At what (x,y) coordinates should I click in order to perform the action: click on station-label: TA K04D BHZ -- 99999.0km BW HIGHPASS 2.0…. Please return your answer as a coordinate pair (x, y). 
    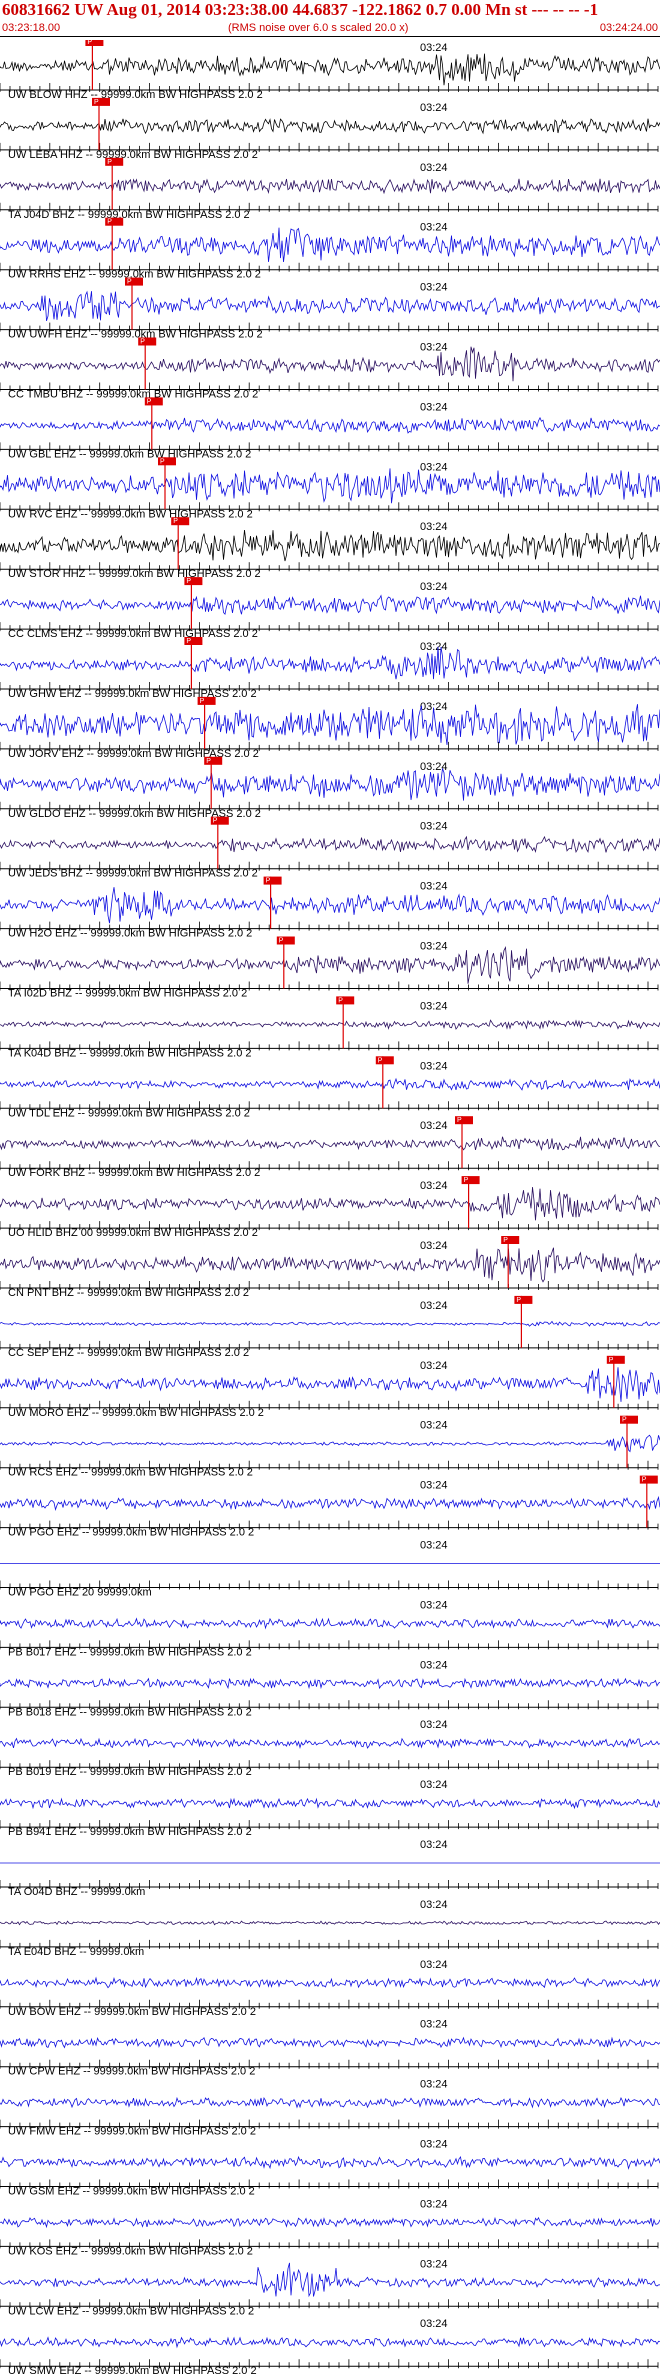
    Looking at the image, I should click on (130, 1053).